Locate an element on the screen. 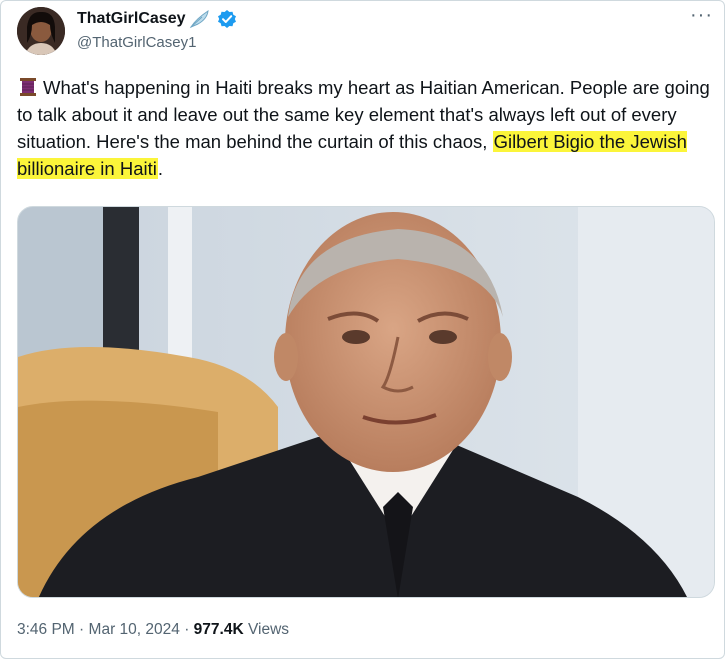 This screenshot has height=661, width=727. tweet-date: Mar 10, 2024 is located at coordinates (134, 629).